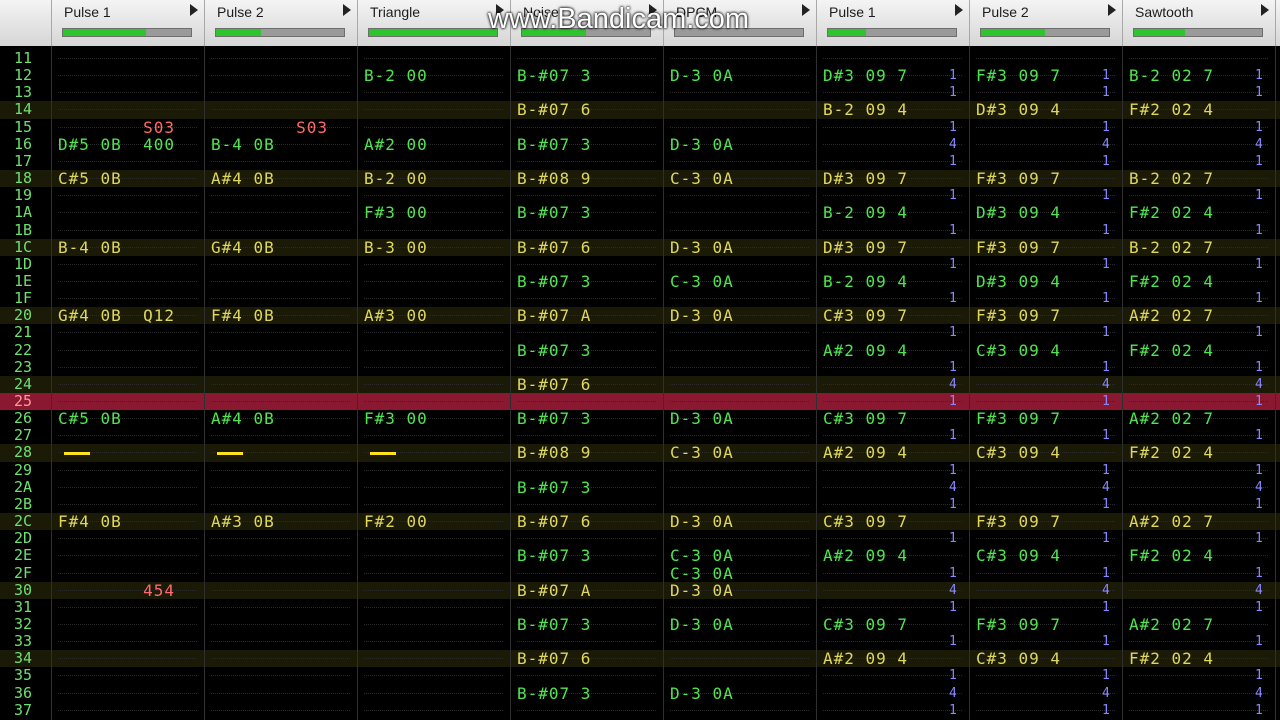 The height and width of the screenshot is (720, 1280). Describe the element at coordinates (1018, 555) in the screenshot. I see `note-cell: C#3 09 4` at that location.